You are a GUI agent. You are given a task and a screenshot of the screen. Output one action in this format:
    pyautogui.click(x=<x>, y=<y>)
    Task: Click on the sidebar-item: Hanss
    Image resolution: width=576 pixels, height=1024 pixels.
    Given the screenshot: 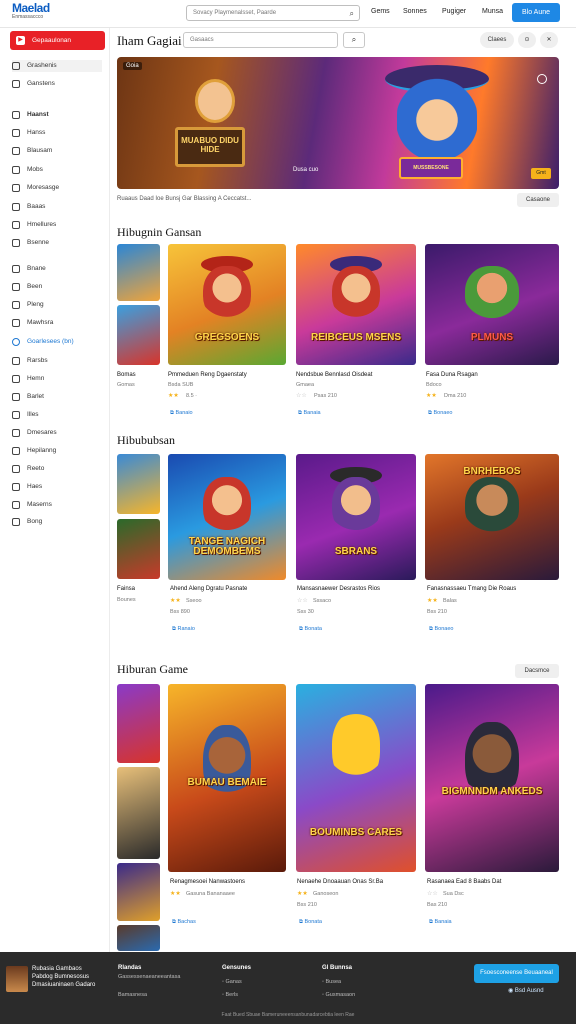 What is the action you would take?
    pyautogui.click(x=57, y=133)
    